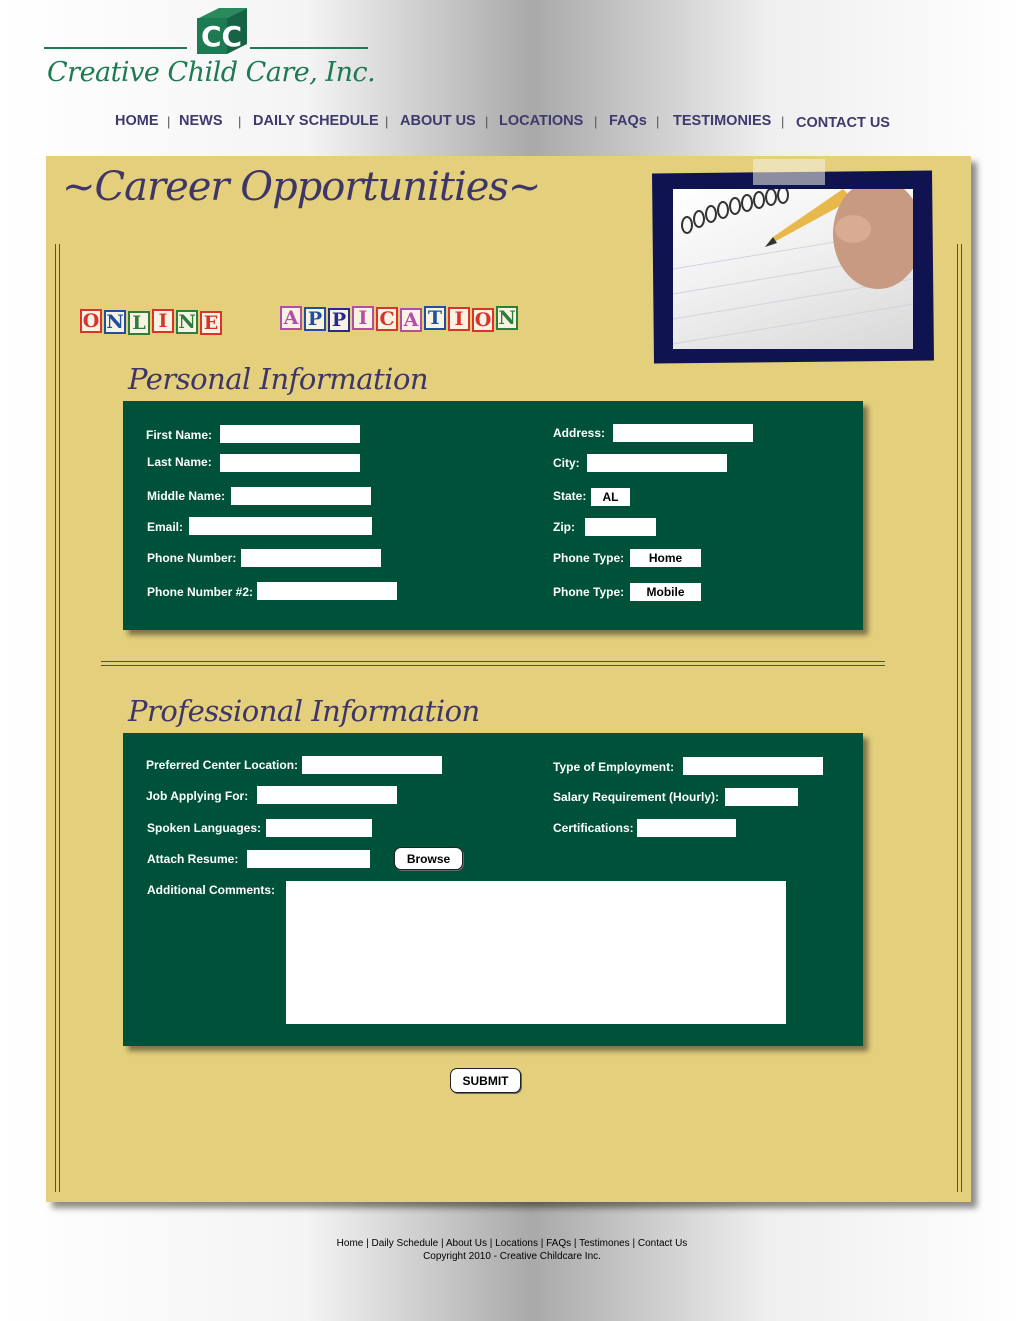  I want to click on browse-button: Browse, so click(428, 858).